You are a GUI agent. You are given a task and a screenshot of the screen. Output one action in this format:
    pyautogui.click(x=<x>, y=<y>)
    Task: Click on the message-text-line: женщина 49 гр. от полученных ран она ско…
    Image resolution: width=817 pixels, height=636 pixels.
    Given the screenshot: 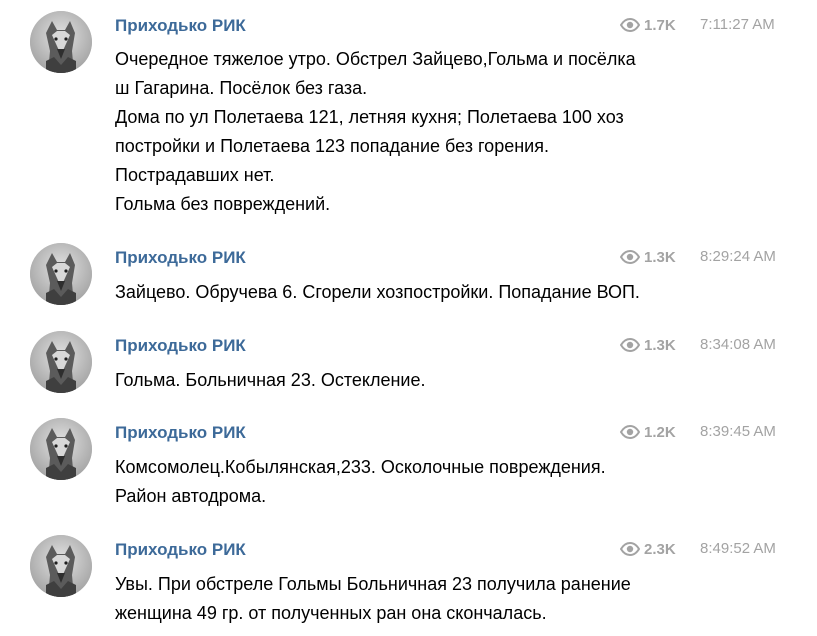 What is the action you would take?
    pyautogui.click(x=331, y=613)
    